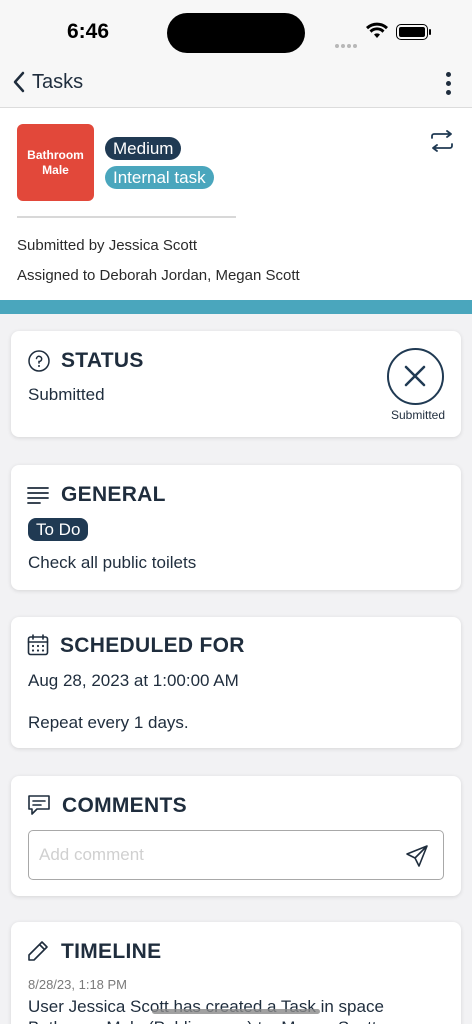  What do you see at coordinates (236, 1011) in the screenshot?
I see `home-indicator` at bounding box center [236, 1011].